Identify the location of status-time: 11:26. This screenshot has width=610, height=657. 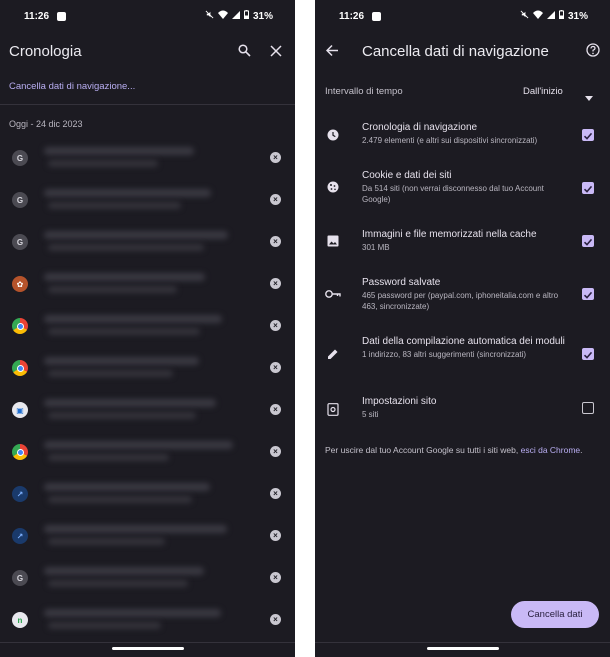
(352, 16).